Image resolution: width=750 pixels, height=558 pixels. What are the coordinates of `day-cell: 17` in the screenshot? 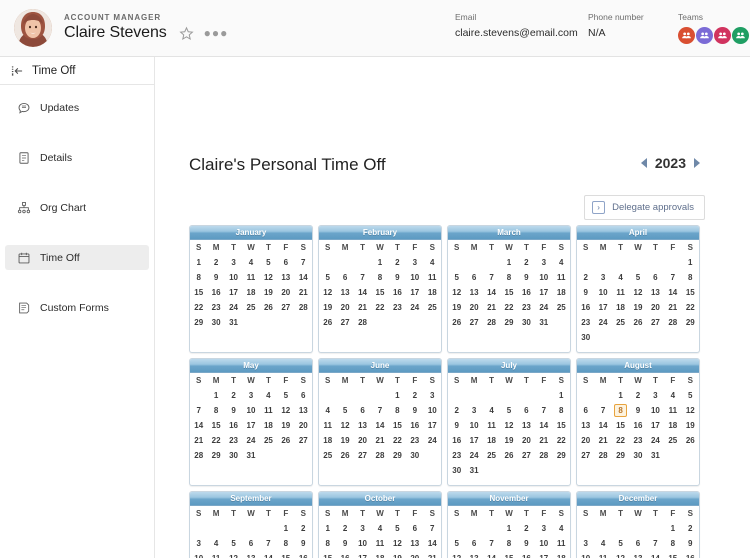 It's located at (602, 307).